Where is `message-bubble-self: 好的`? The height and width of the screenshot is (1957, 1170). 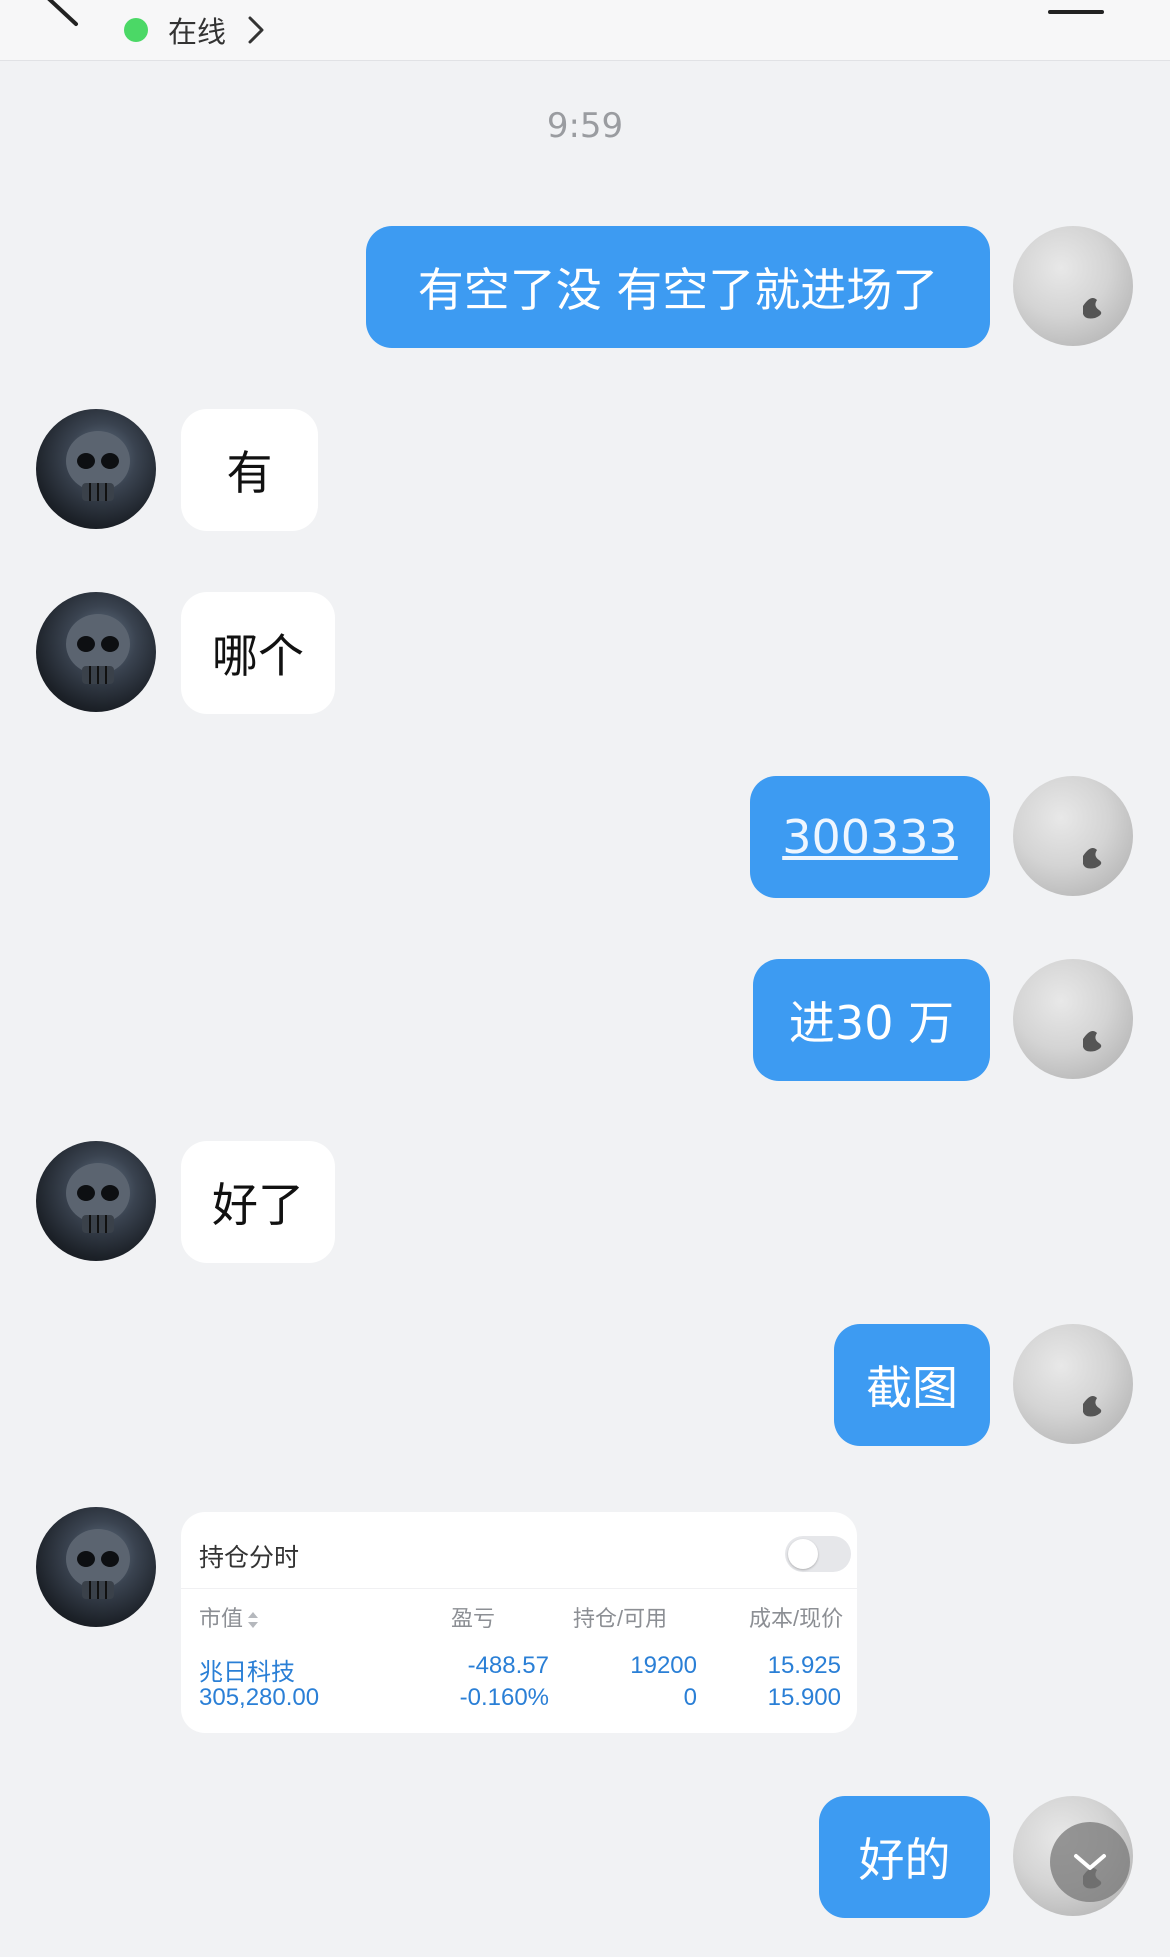 message-bubble-self: 好的 is located at coordinates (904, 1857).